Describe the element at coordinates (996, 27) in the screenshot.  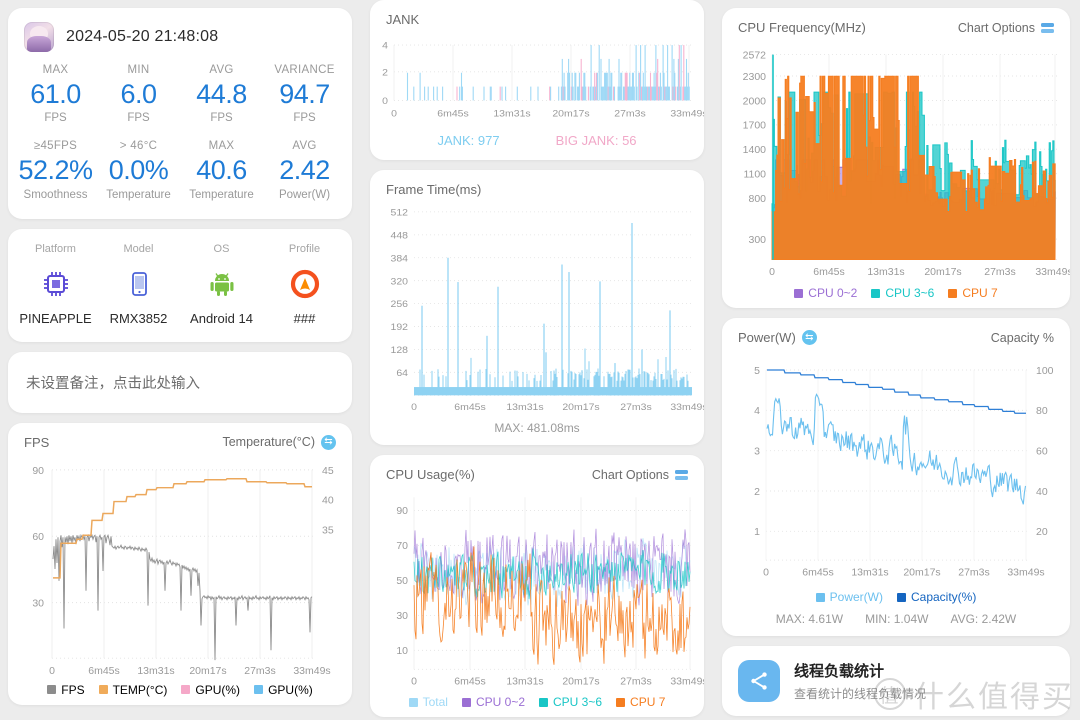
I see `chart-options-label: Chart Options` at that location.